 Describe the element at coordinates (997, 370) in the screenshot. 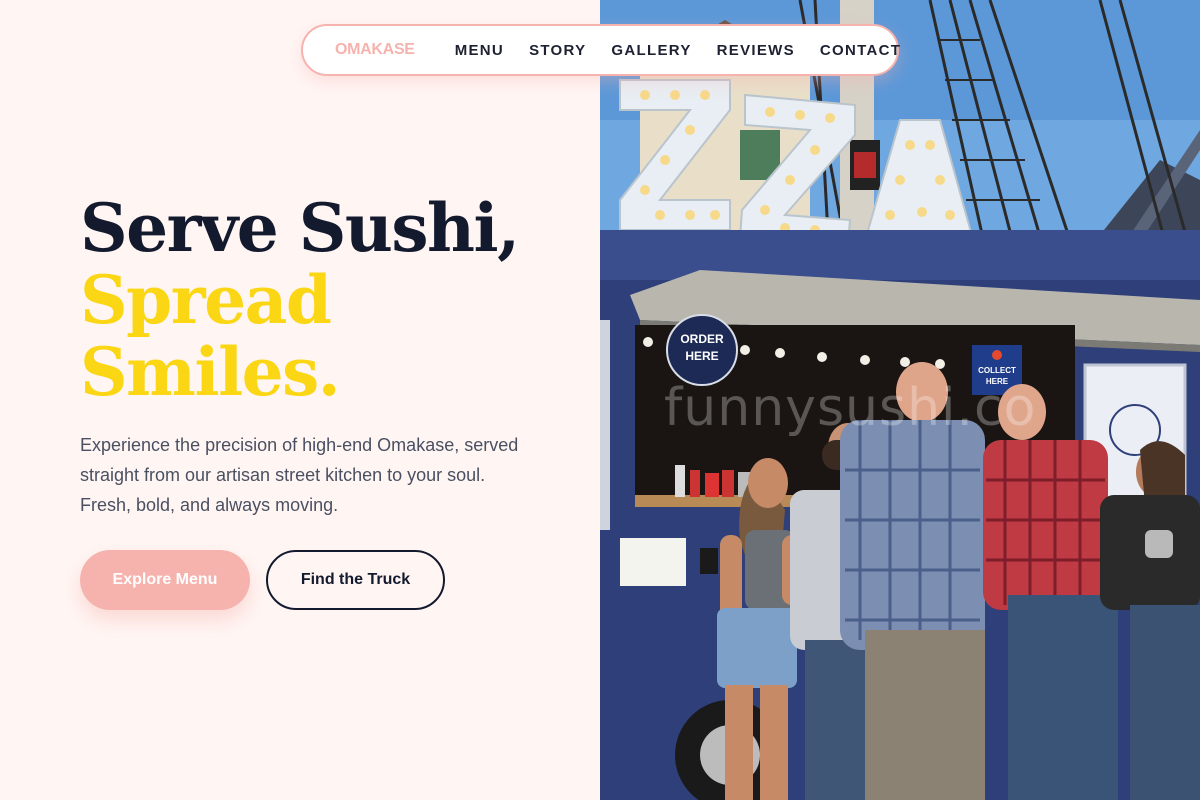

I see `collect-sign-line-1: COLLECT` at that location.